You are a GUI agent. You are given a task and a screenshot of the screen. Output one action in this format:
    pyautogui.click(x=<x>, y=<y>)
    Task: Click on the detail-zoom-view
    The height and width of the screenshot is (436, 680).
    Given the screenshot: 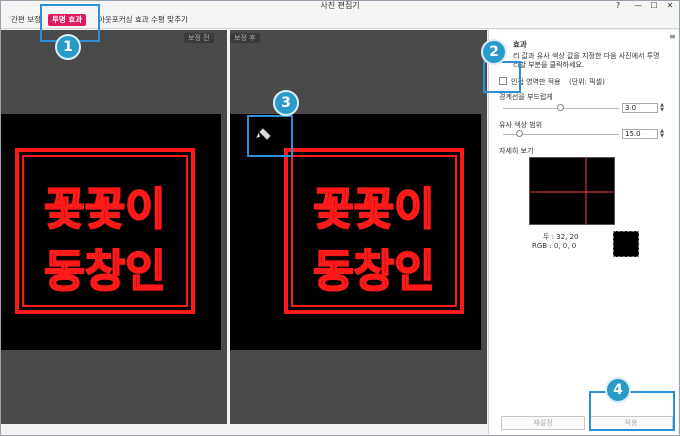 What is the action you would take?
    pyautogui.click(x=572, y=191)
    